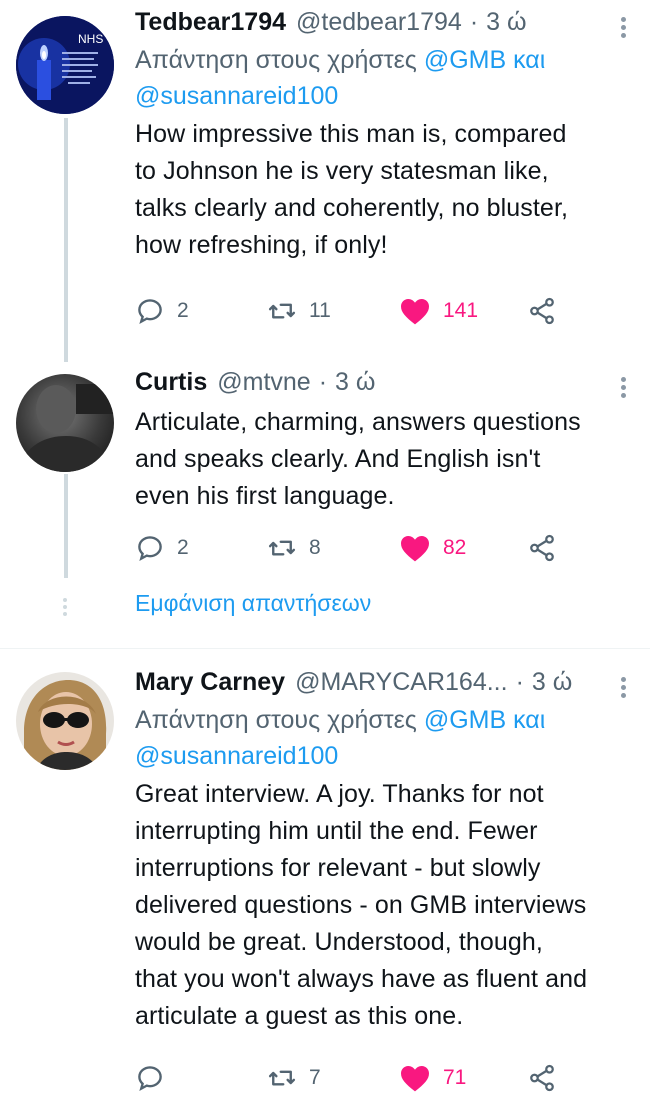  What do you see at coordinates (65, 608) in the screenshot?
I see `thread-continuation-dots` at bounding box center [65, 608].